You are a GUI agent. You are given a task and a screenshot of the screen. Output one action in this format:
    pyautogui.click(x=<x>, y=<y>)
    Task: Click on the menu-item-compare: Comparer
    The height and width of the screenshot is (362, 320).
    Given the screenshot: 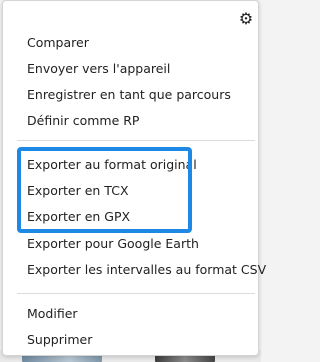 What is the action you would take?
    pyautogui.click(x=58, y=43)
    